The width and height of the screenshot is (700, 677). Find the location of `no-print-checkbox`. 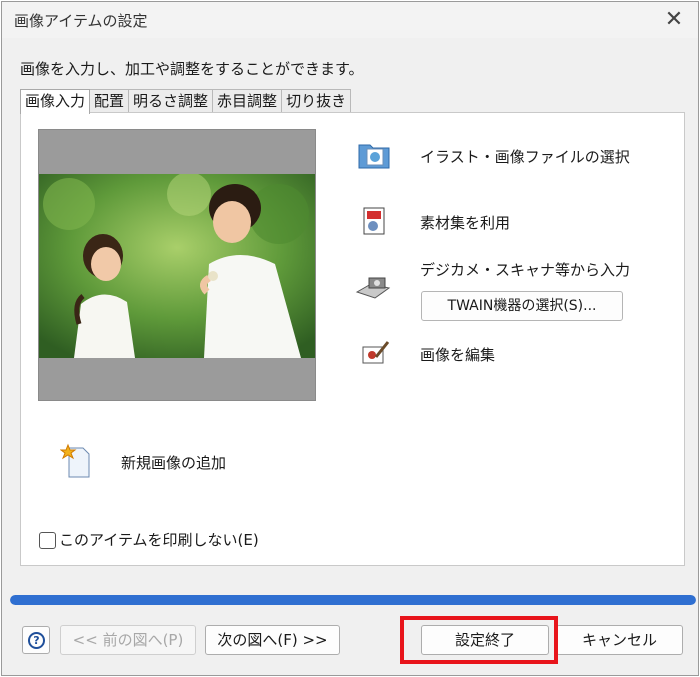

no-print-checkbox is located at coordinates (47, 540).